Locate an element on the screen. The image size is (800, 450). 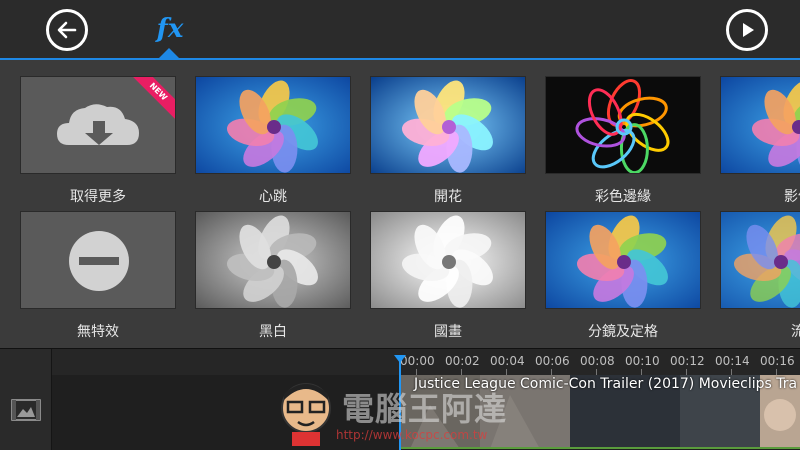
time-tick-label: 00:02 is located at coordinates (462, 361).